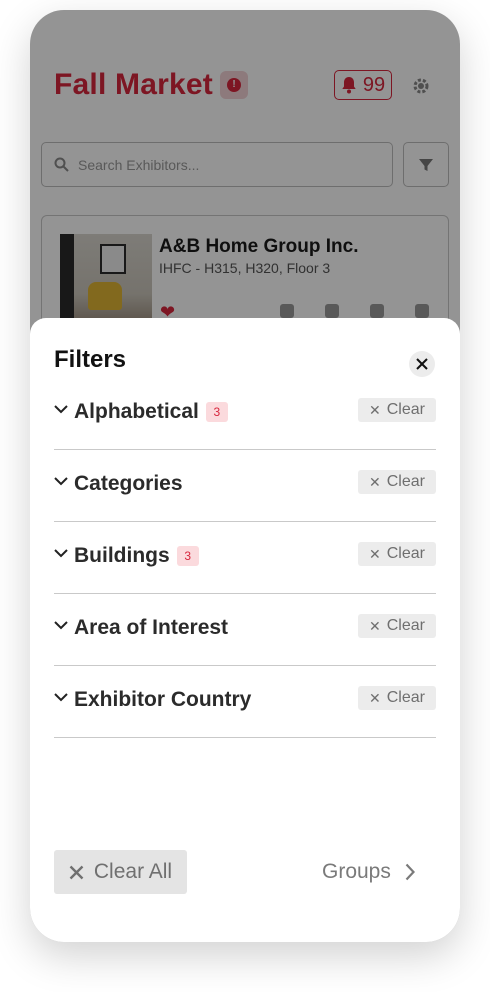 Image resolution: width=490 pixels, height=992 pixels. I want to click on close-button, so click(422, 364).